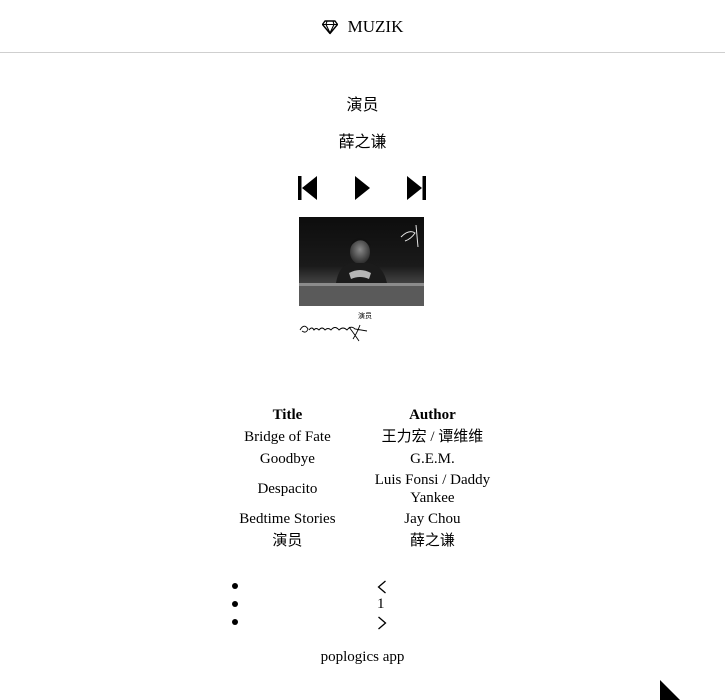 The image size is (725, 700). Describe the element at coordinates (370, 459) in the screenshot. I see `table-row: Goodbye G.E.M.` at that location.